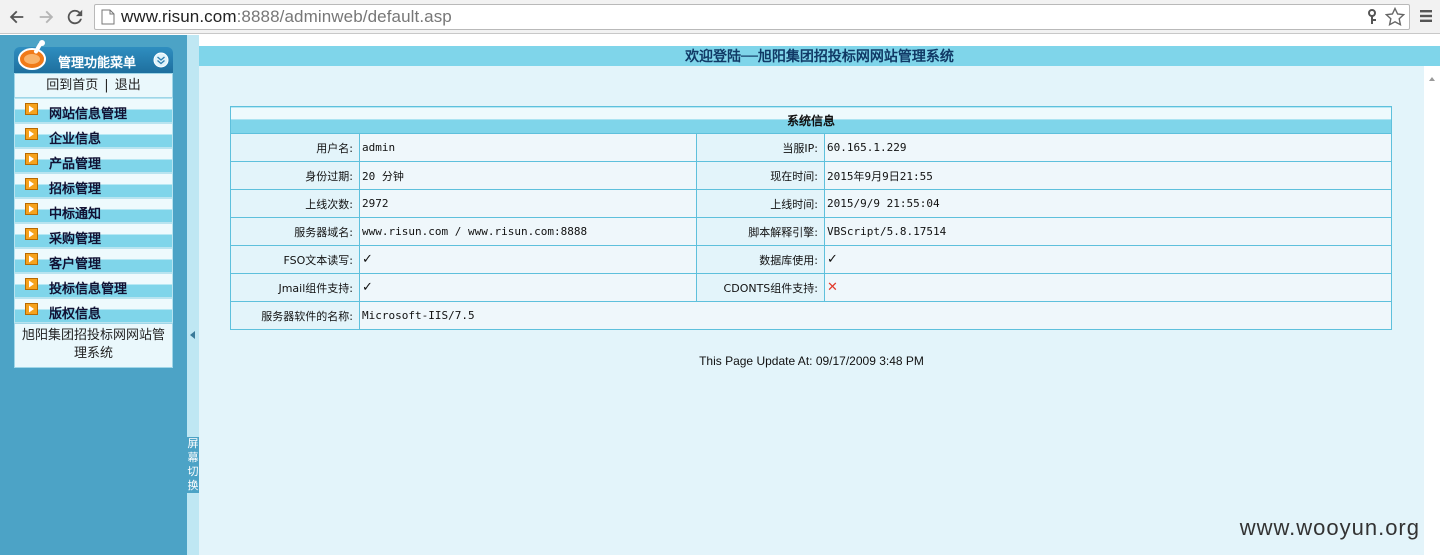 The image size is (1440, 555). What do you see at coordinates (75, 139) in the screenshot?
I see `sidebar-item-label: 企业信息` at bounding box center [75, 139].